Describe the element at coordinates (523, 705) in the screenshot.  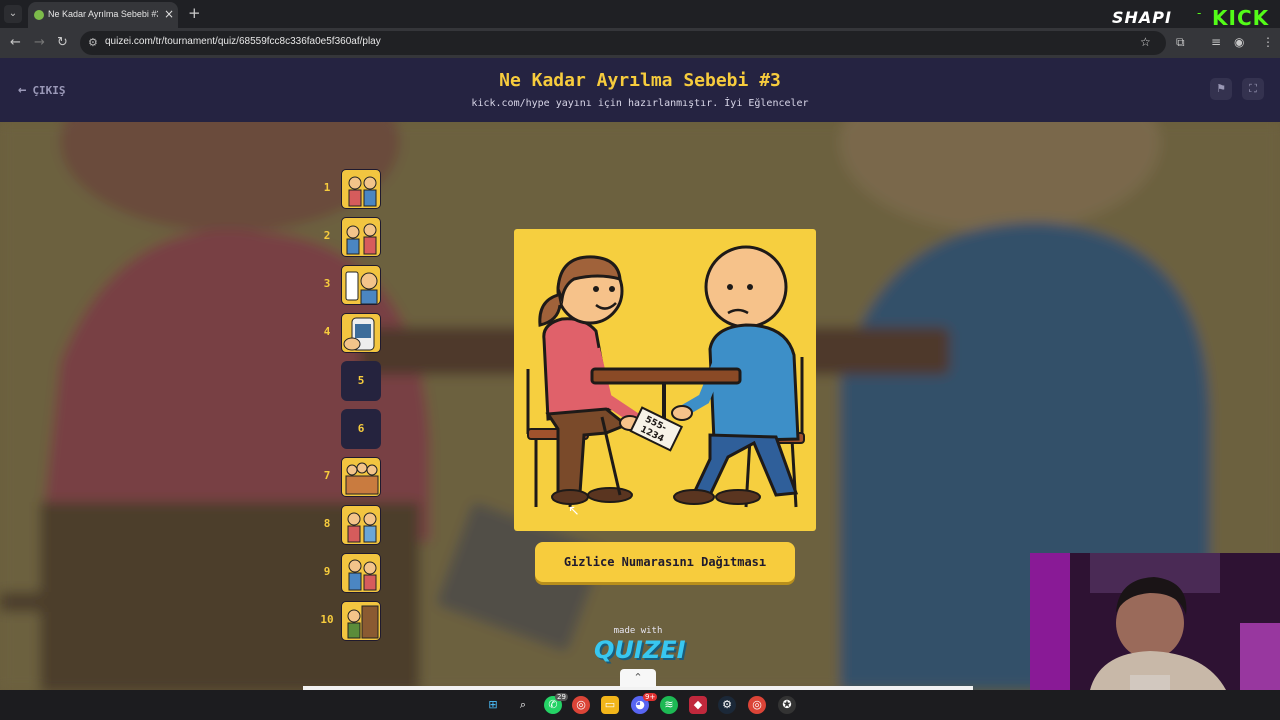
I see `search-icon: ⌕` at that location.